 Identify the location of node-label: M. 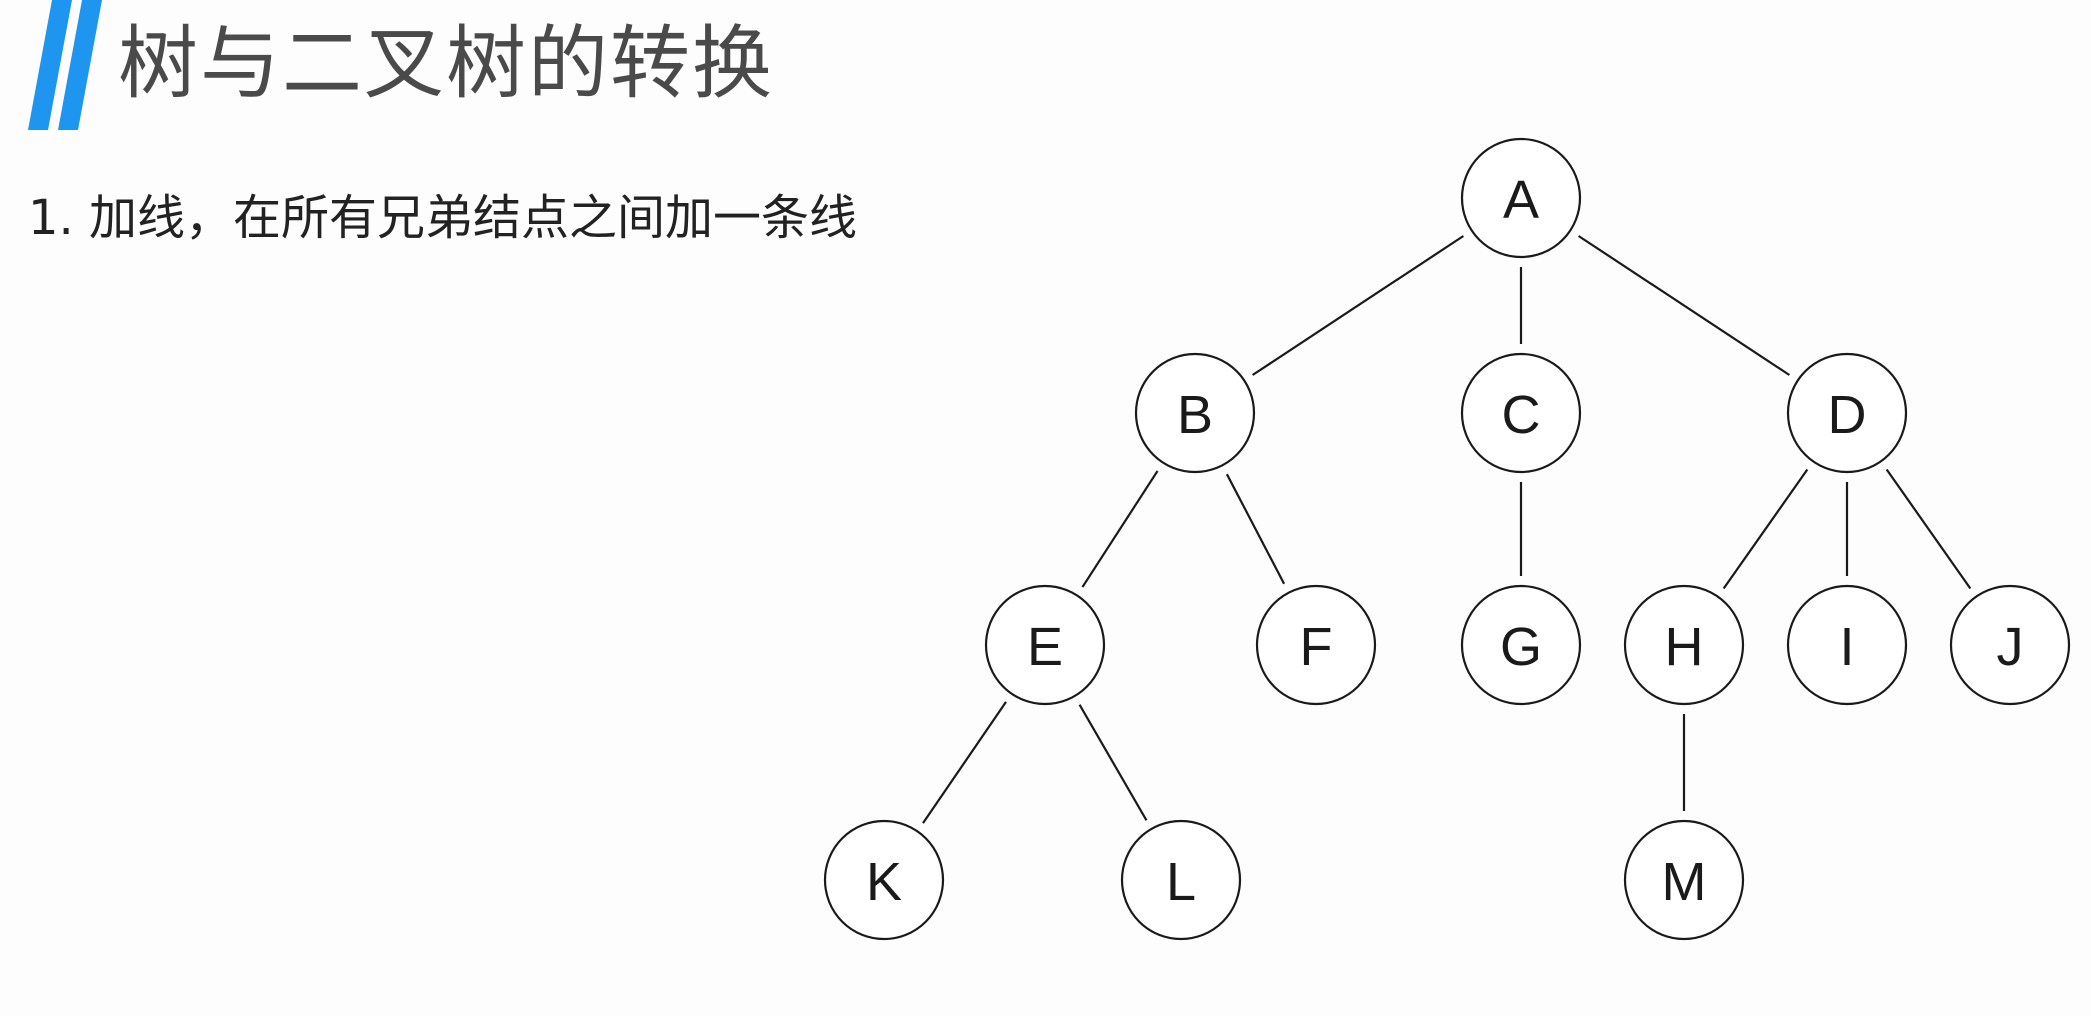
(1684, 882).